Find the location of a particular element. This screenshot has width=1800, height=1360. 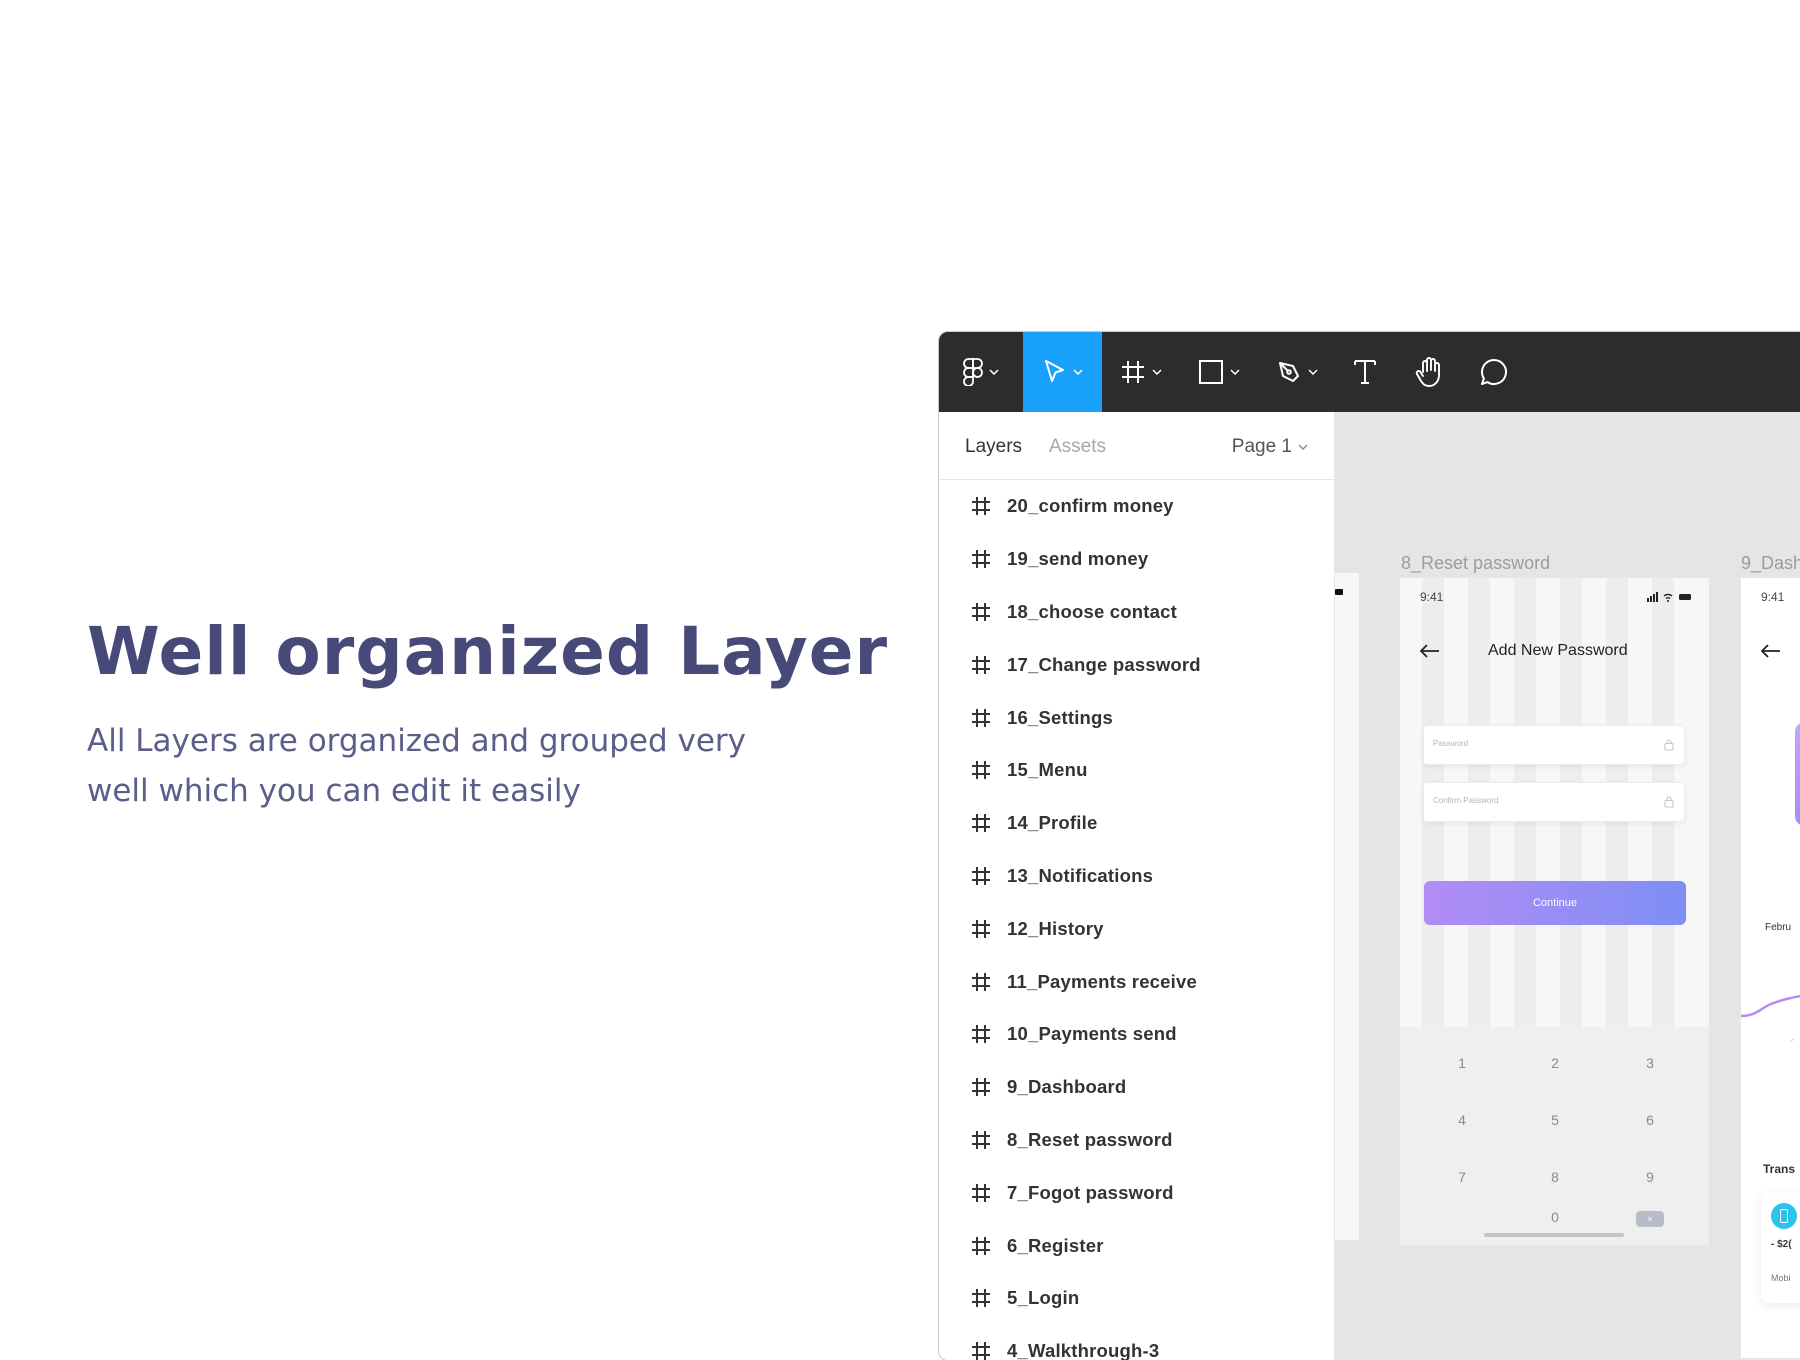

continue-button: Continue is located at coordinates (1555, 903).